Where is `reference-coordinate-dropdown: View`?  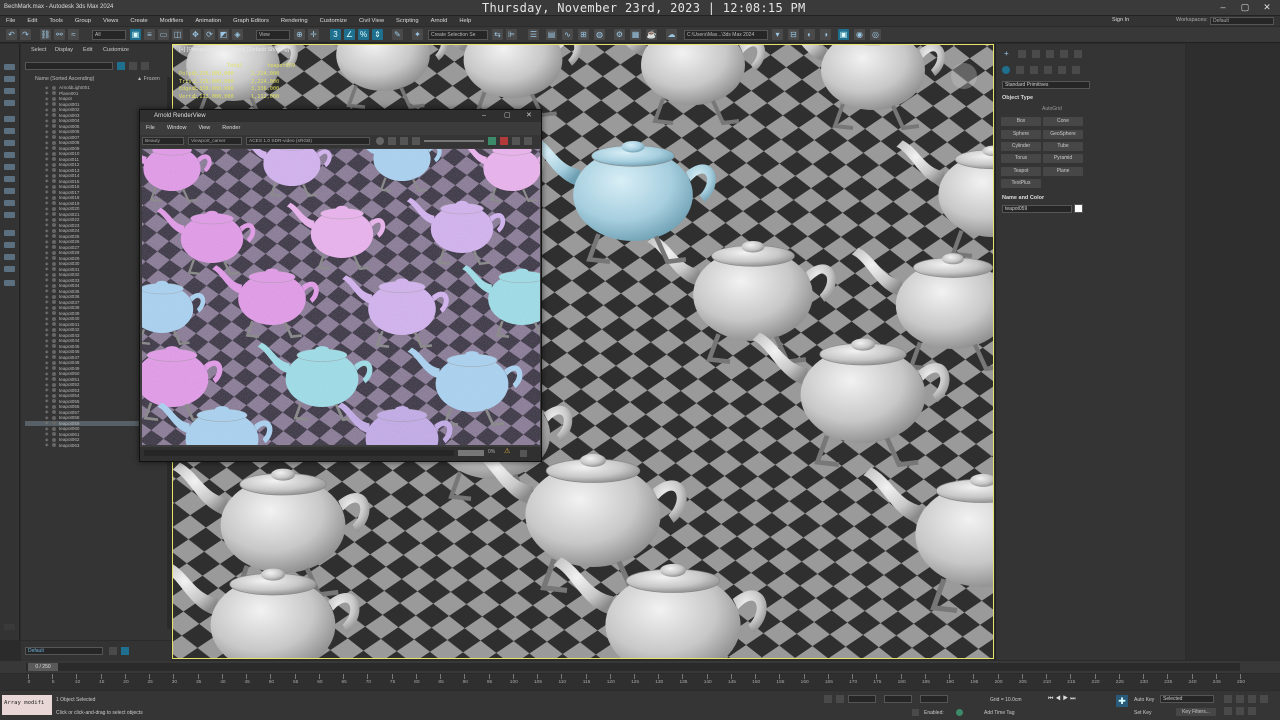 reference-coordinate-dropdown: View is located at coordinates (273, 35).